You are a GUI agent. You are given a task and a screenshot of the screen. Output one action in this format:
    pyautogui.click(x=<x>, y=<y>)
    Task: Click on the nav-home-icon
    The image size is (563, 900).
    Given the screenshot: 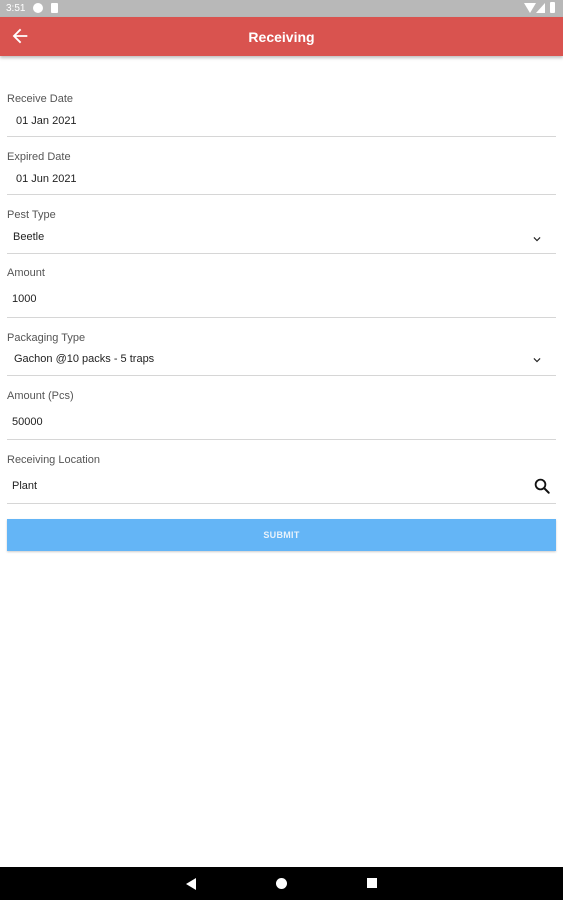 What is the action you would take?
    pyautogui.click(x=281, y=883)
    